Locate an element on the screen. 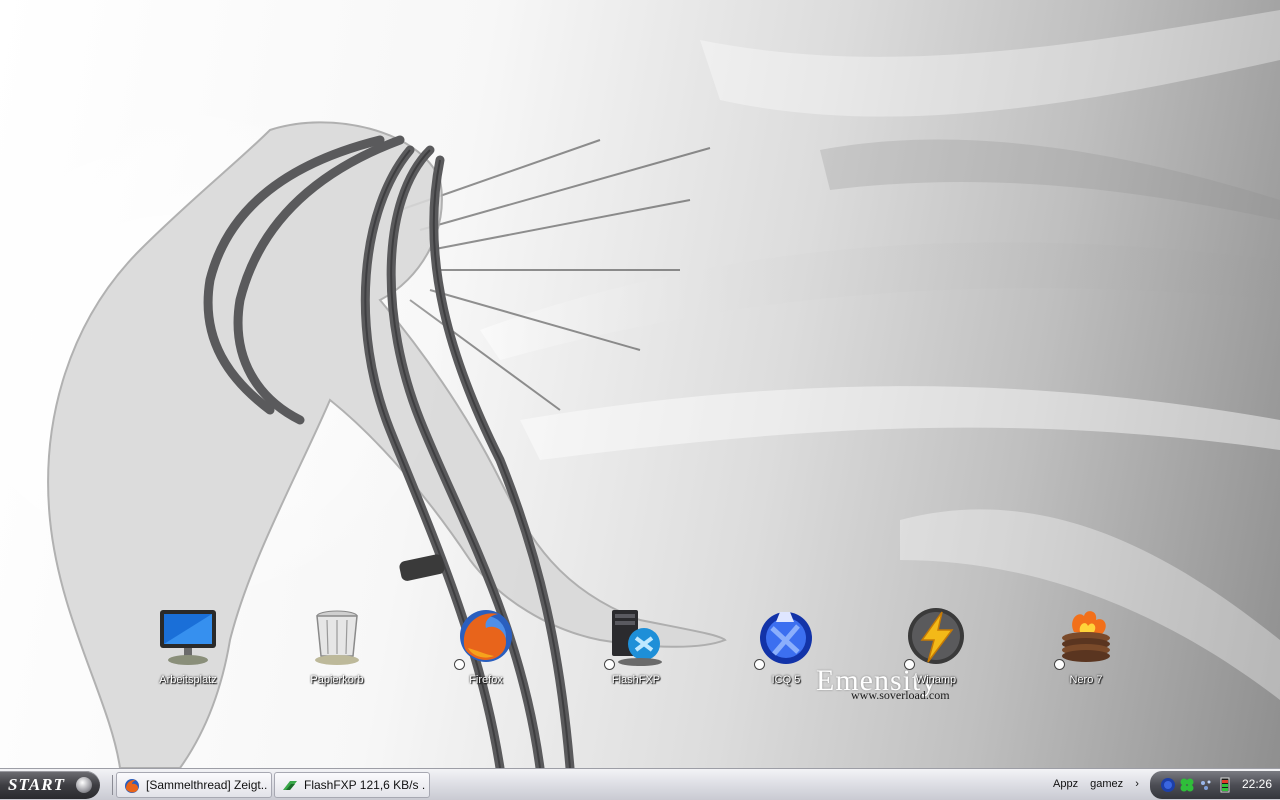  desktop-icon-label: Firefox is located at coordinates (486, 680).